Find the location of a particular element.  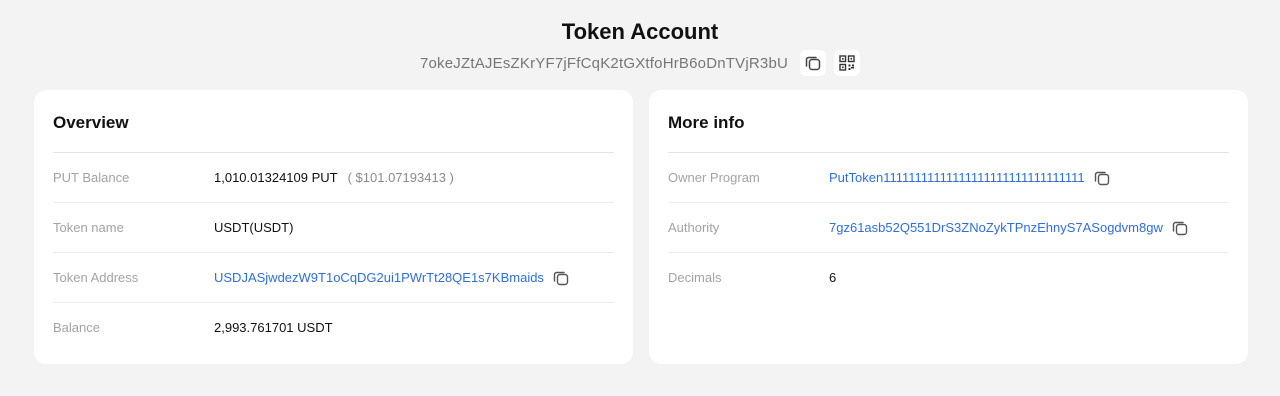

copy-owner-program-button is located at coordinates (1102, 178).